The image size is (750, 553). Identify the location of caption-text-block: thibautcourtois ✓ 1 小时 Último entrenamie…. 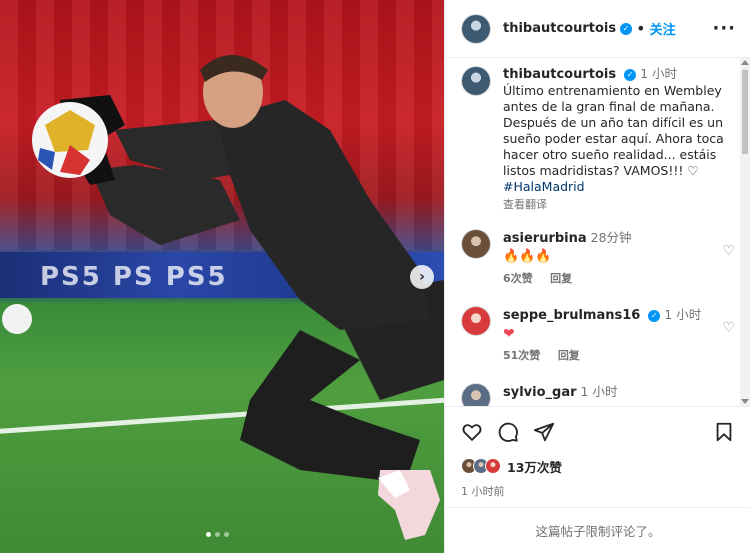
(614, 139).